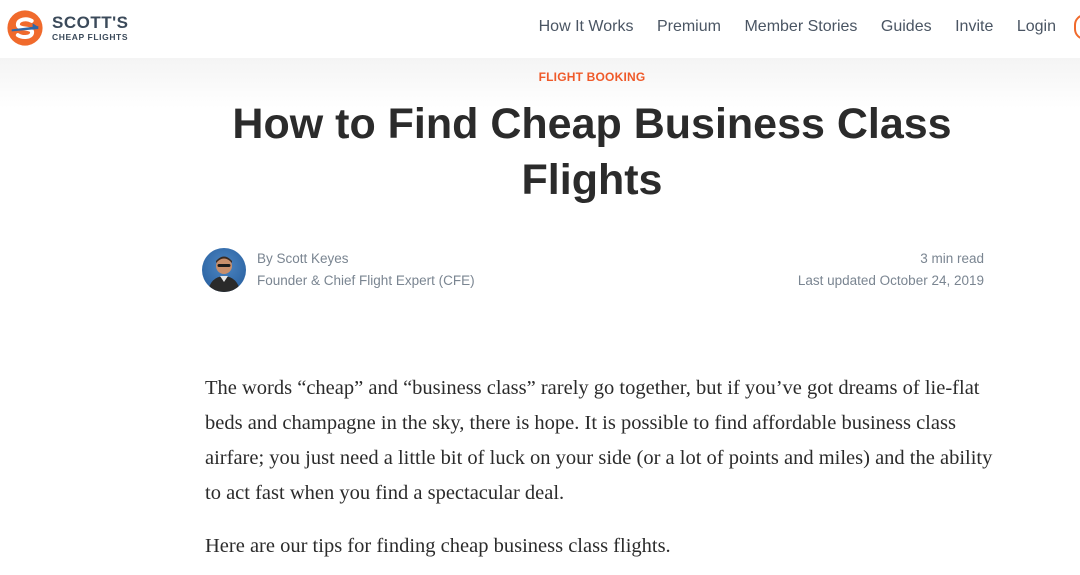 Image resolution: width=1080 pixels, height=575 pixels. I want to click on article-category: FLIGHT BOOKING, so click(540, 77).